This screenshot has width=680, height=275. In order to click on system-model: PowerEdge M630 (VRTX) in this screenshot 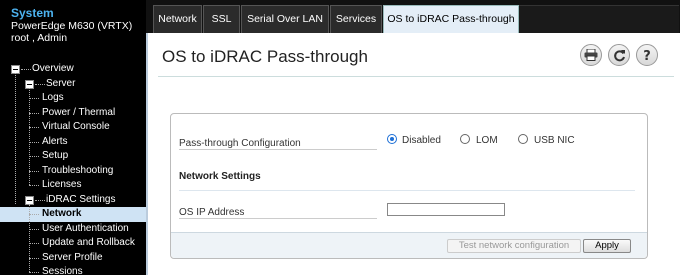, I will do `click(72, 26)`.